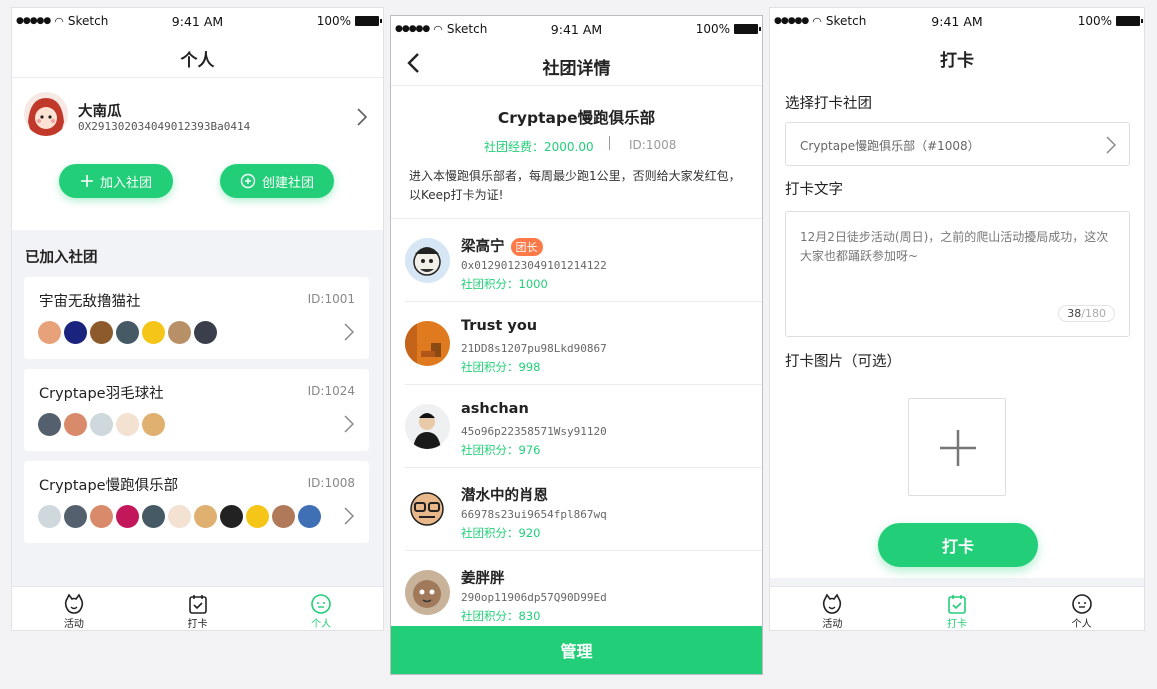 This screenshot has height=689, width=1157. What do you see at coordinates (73, 603) in the screenshot?
I see `activity-icon` at bounding box center [73, 603].